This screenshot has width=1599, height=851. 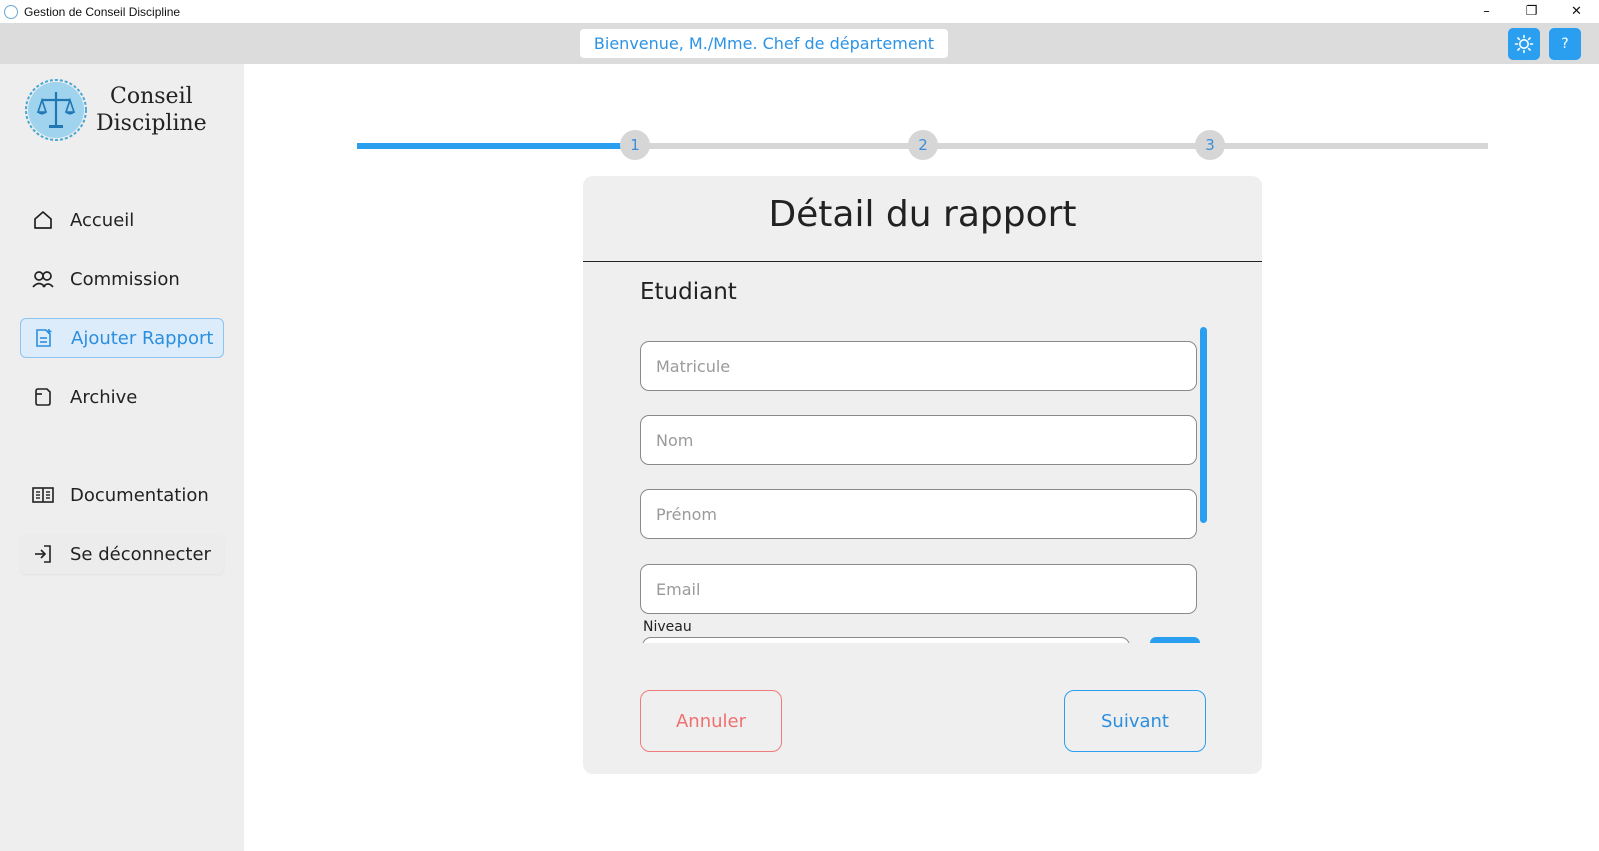 I want to click on sidebar-item-documentation: Documentation, so click(x=122, y=495).